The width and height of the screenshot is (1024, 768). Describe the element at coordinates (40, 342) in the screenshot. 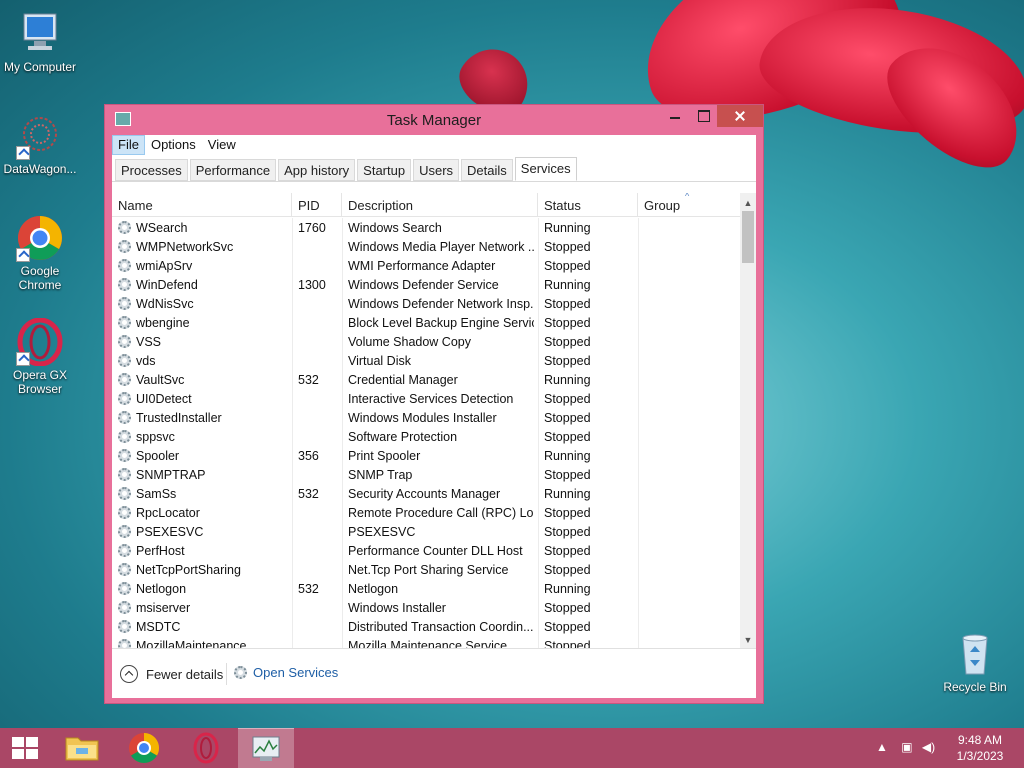

I see `opera-gx-icon` at that location.